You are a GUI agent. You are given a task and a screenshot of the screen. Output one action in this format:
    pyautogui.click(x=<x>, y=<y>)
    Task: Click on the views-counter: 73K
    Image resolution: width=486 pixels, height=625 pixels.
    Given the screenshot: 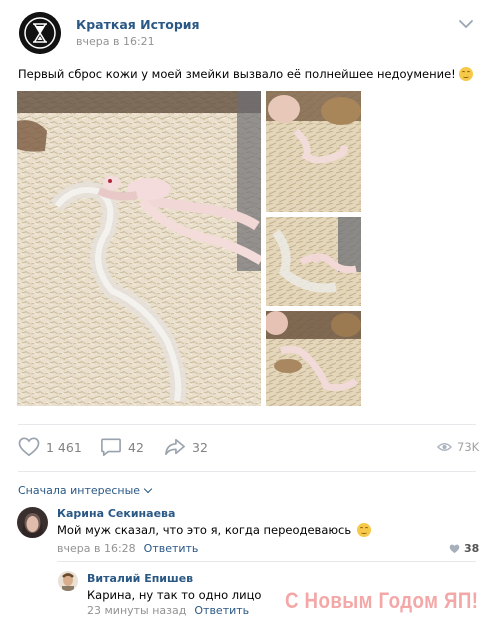 What is the action you would take?
    pyautogui.click(x=458, y=447)
    